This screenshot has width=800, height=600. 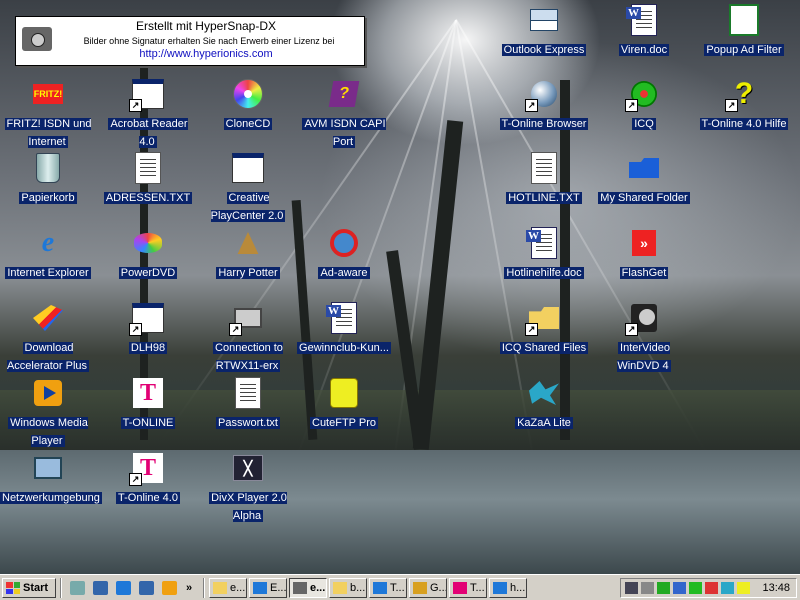 What do you see at coordinates (148, 479) in the screenshot?
I see `desktop-icon: T ↗ T-Online 4.0` at bounding box center [148, 479].